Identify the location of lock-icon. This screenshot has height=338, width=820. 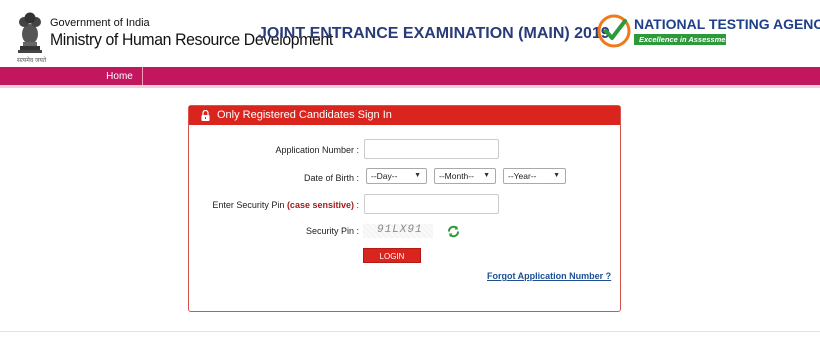
(205, 115).